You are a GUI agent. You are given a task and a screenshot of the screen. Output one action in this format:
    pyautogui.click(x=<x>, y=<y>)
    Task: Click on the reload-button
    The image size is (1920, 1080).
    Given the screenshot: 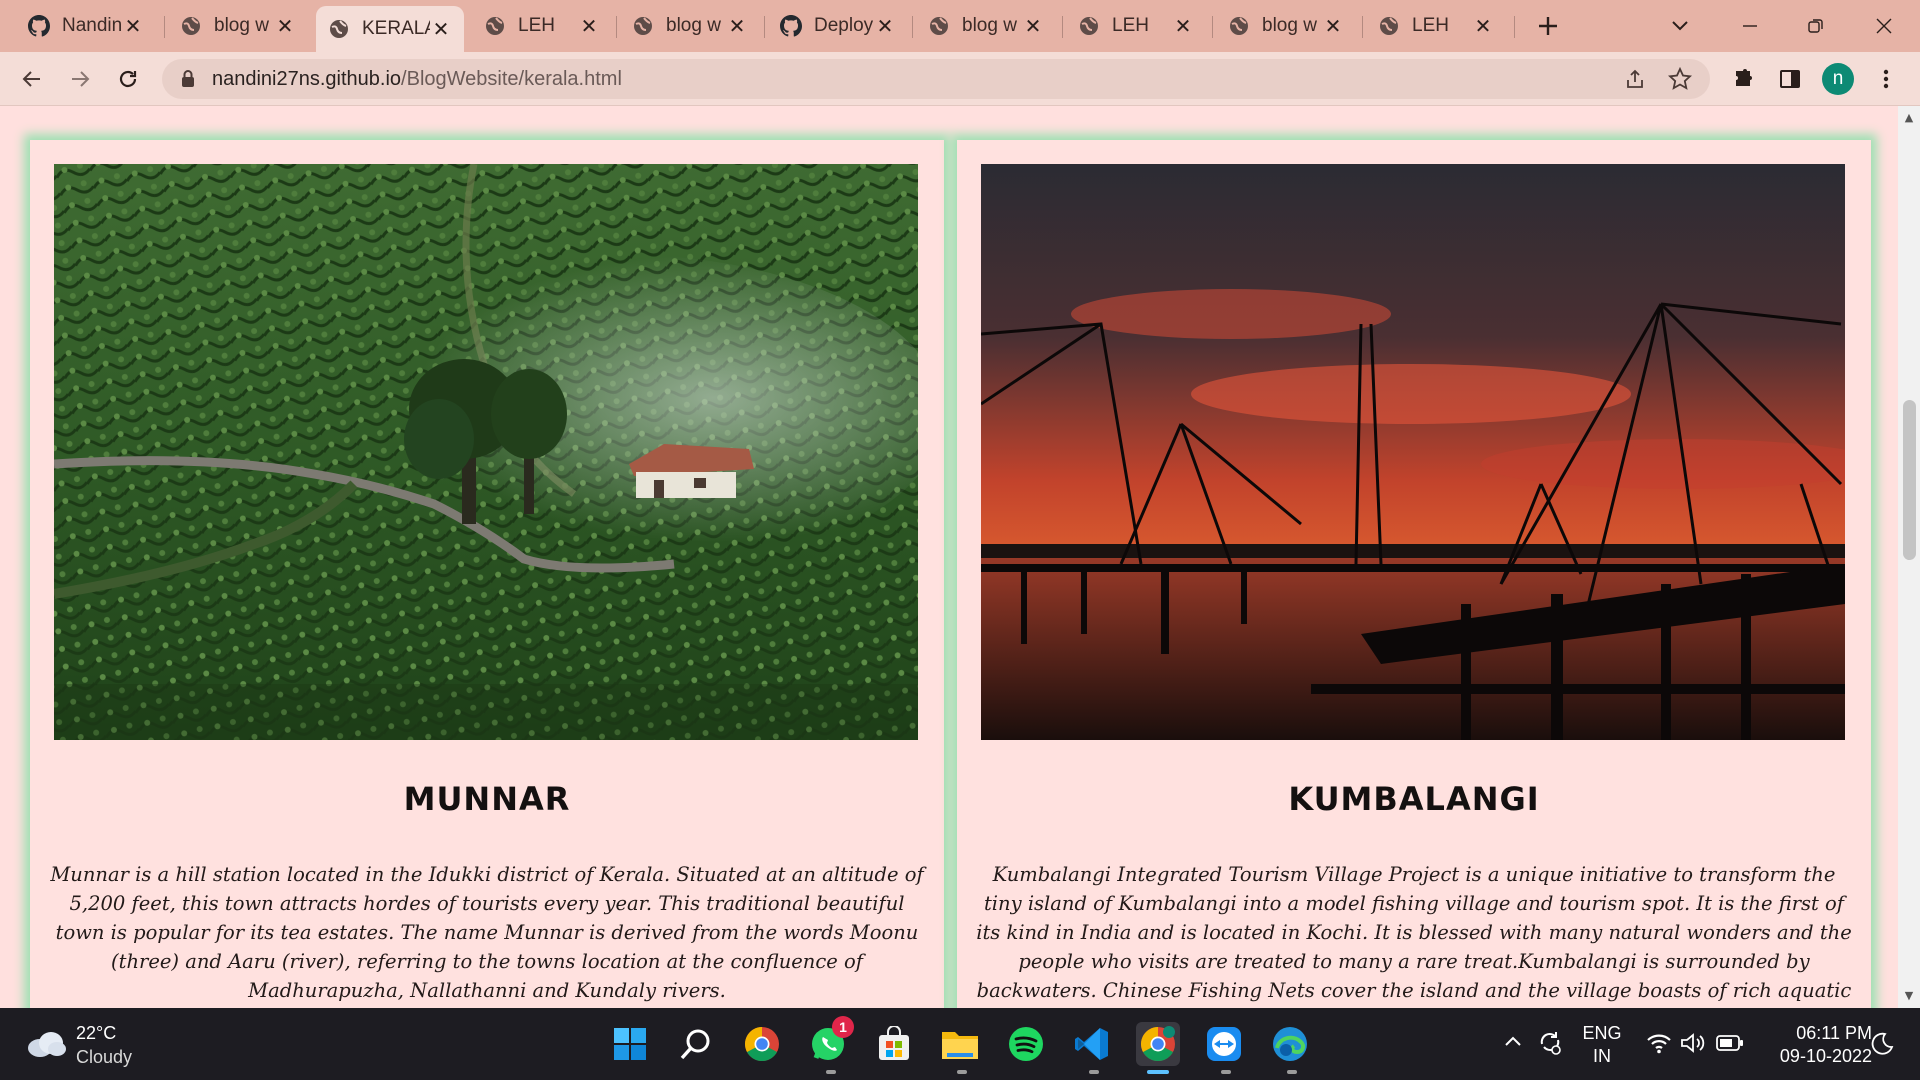 What is the action you would take?
    pyautogui.click(x=128, y=79)
    